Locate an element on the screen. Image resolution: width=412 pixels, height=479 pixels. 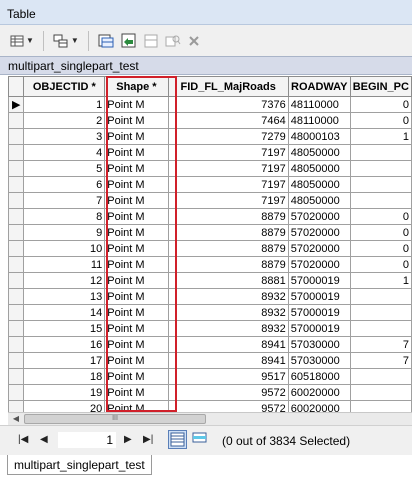
table-row: 16 Point M 8941 57030000 7 is located at coordinates (210, 344).